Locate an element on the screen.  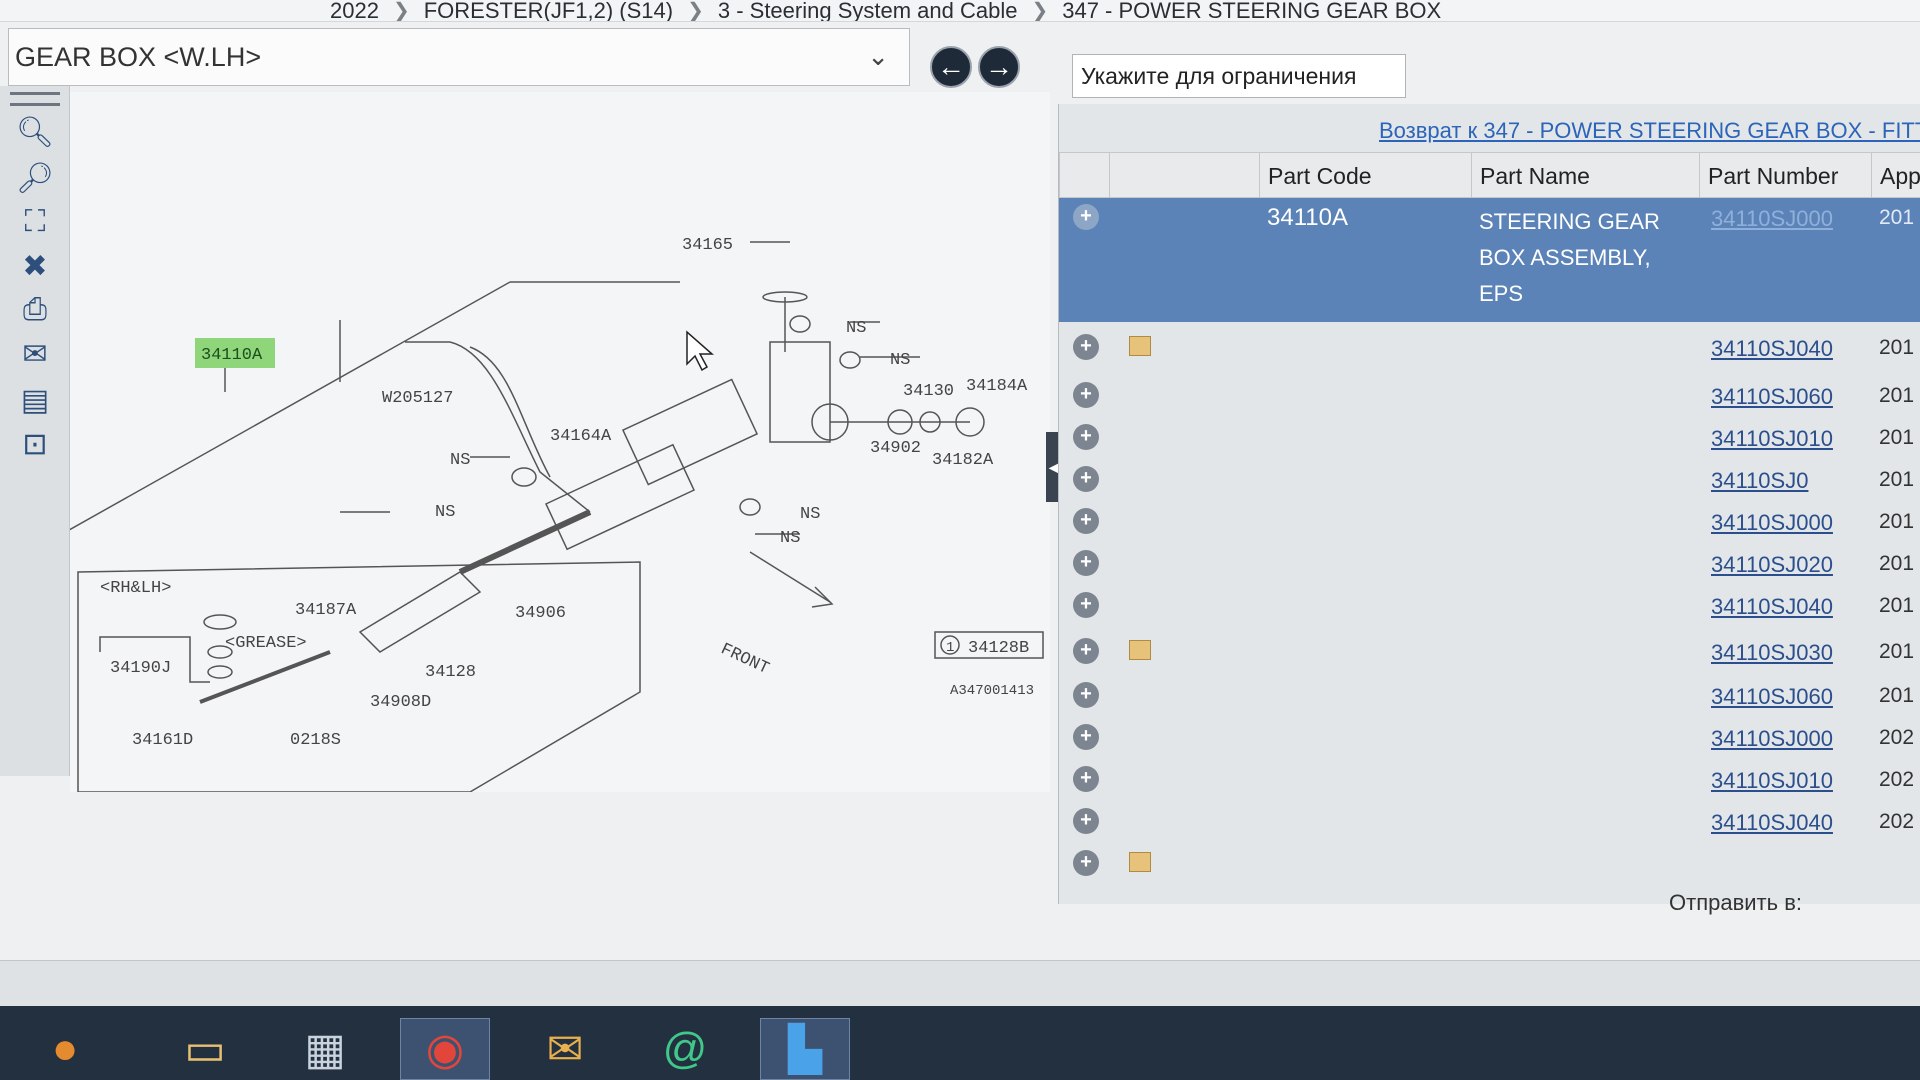
mail-icon: ✉ is located at coordinates (35, 354).